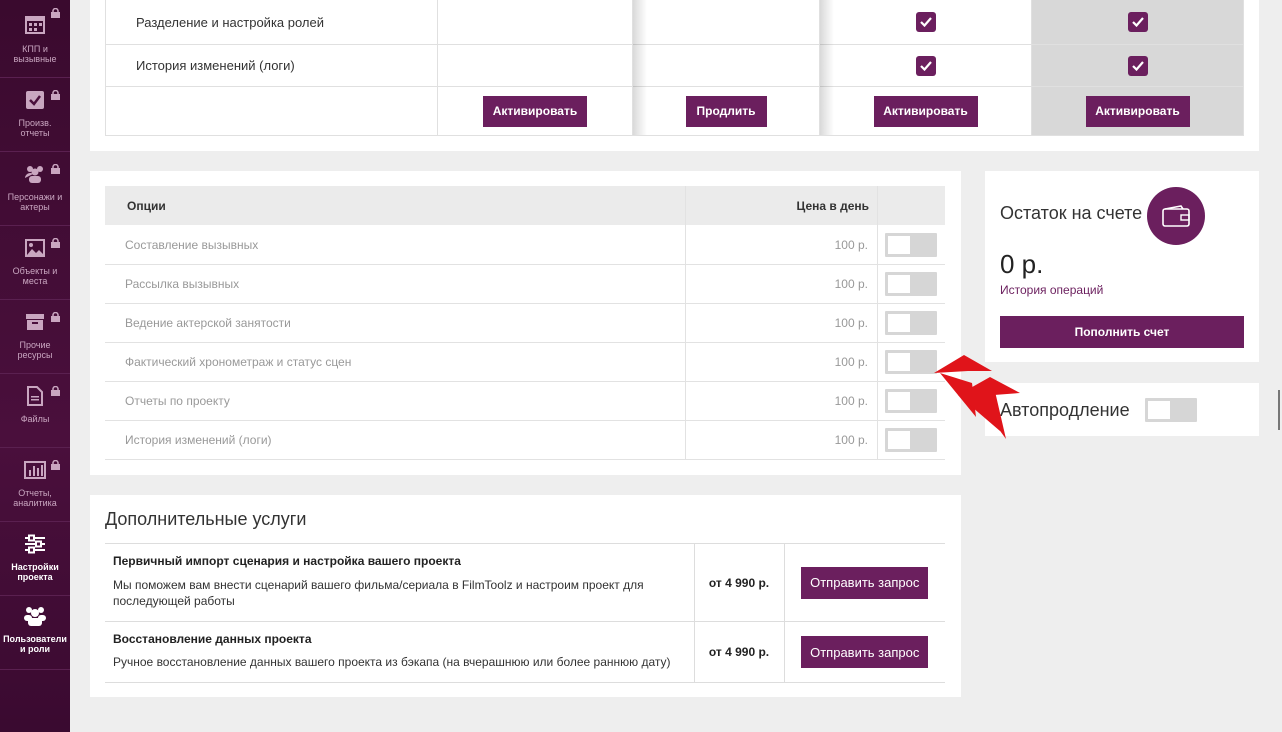 Image resolution: width=1282 pixels, height=732 pixels. What do you see at coordinates (35, 174) in the screenshot?
I see `people-icon` at bounding box center [35, 174].